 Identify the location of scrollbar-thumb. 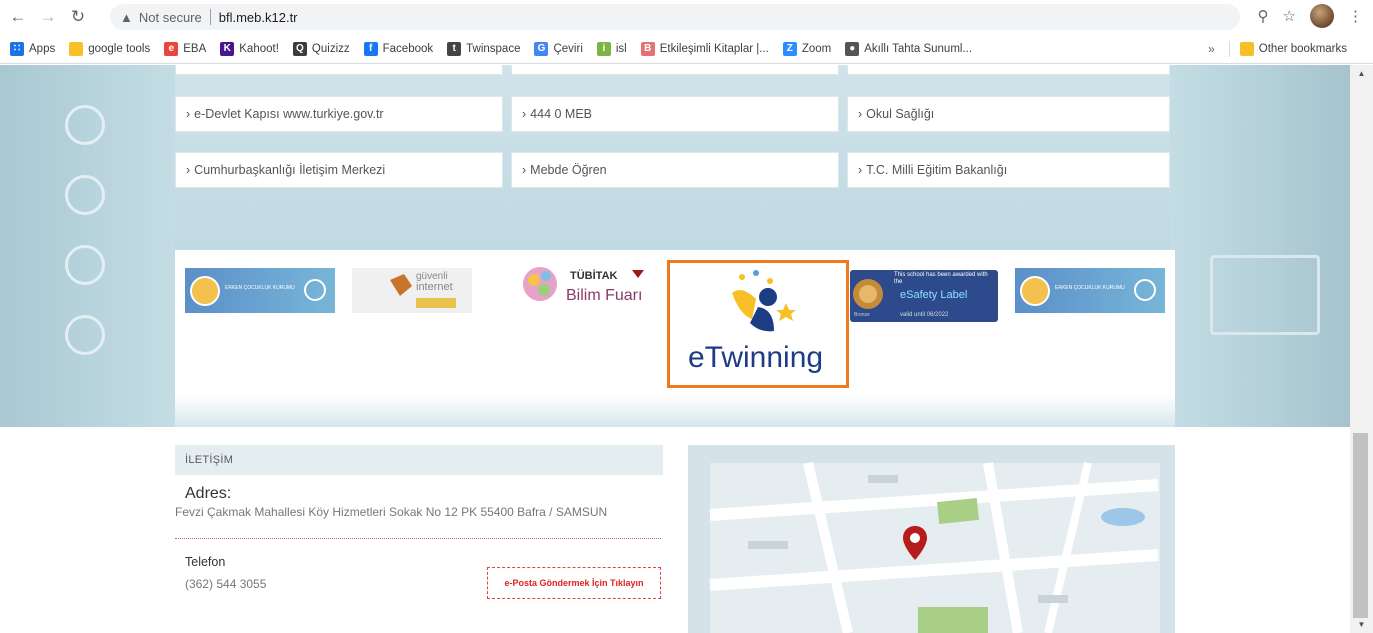
(1360, 525).